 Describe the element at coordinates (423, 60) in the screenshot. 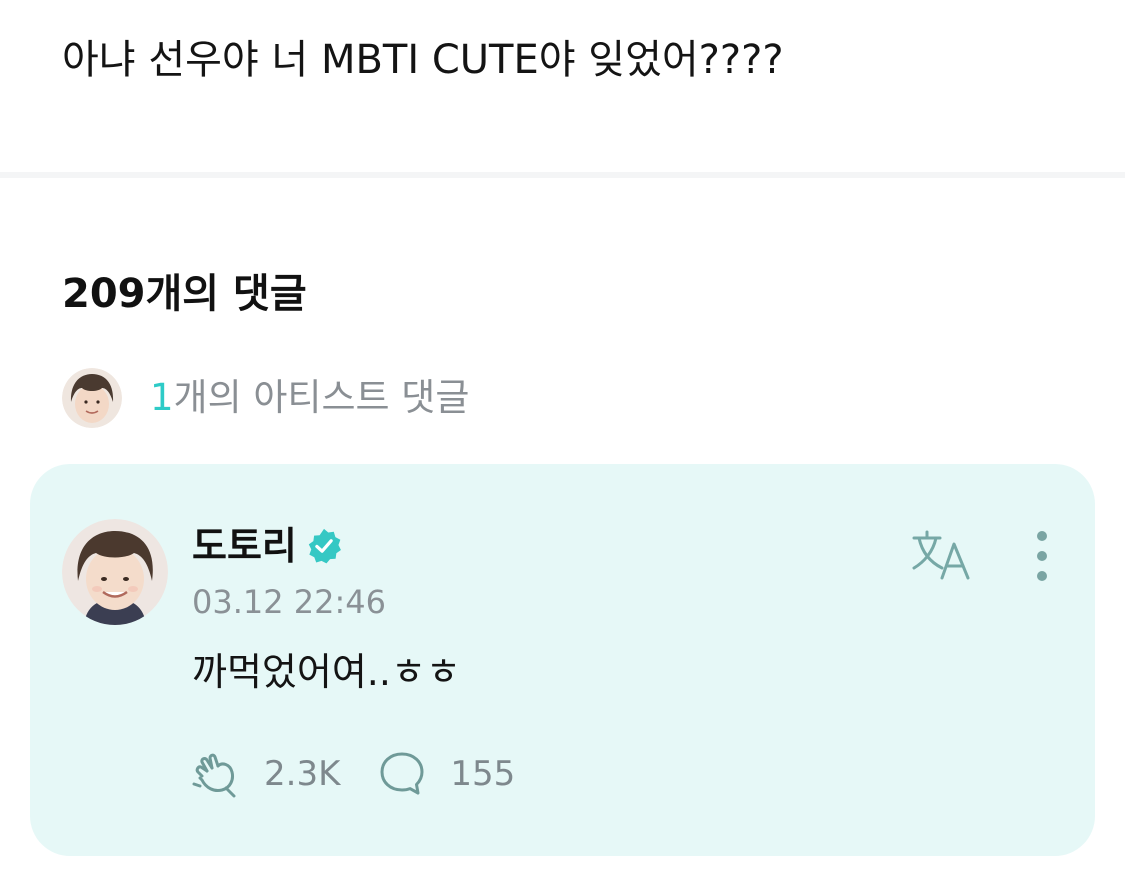

I see `post-text: 아냐 선우야 너 MBTI CUTE야 잊었어????` at that location.